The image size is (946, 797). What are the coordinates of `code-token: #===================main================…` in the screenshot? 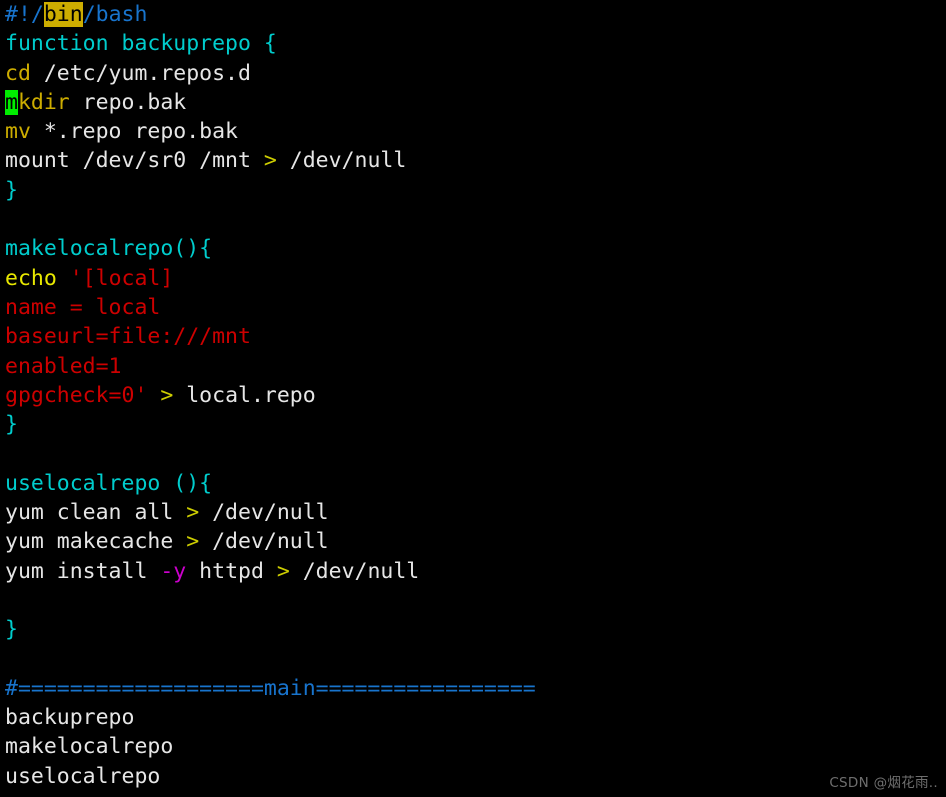 It's located at (270, 688).